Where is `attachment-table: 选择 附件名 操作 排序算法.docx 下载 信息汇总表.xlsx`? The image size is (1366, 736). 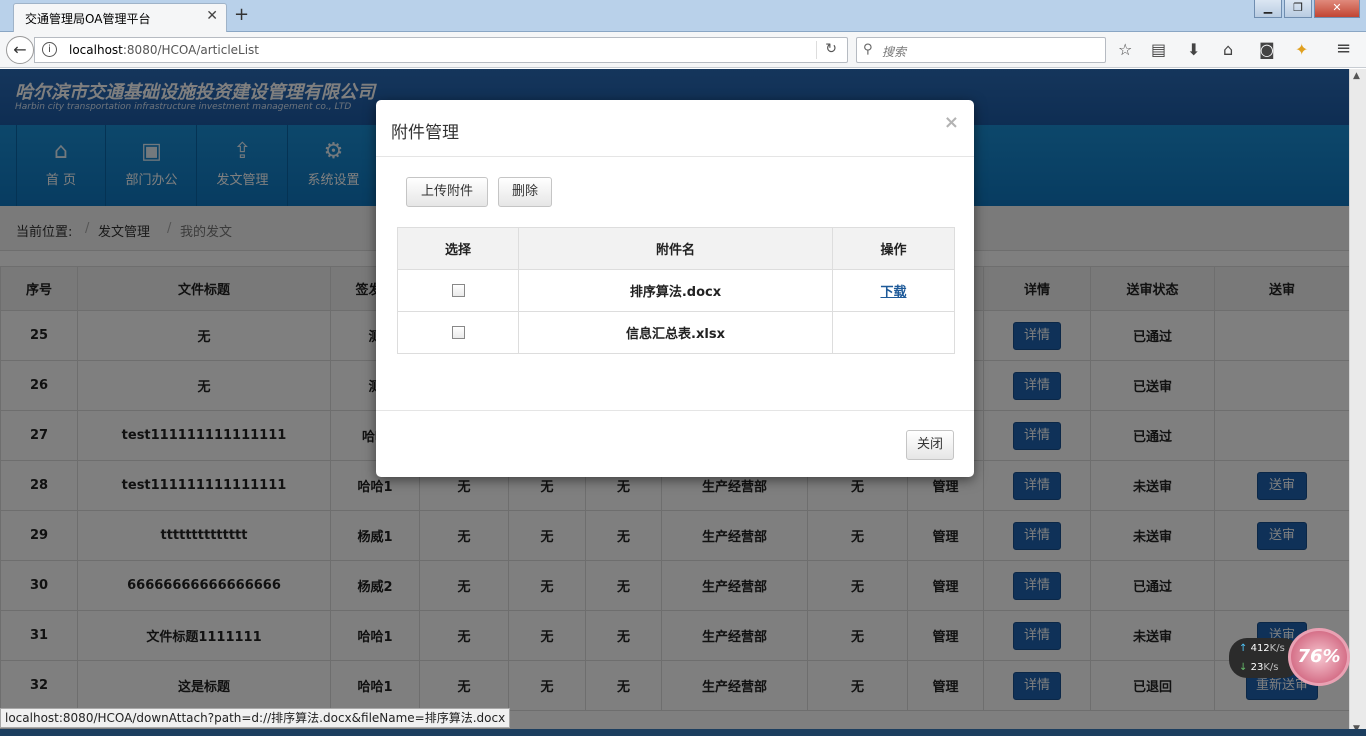
attachment-table: 选择 附件名 操作 排序算法.docx 下载 信息汇总表.xlsx is located at coordinates (676, 290).